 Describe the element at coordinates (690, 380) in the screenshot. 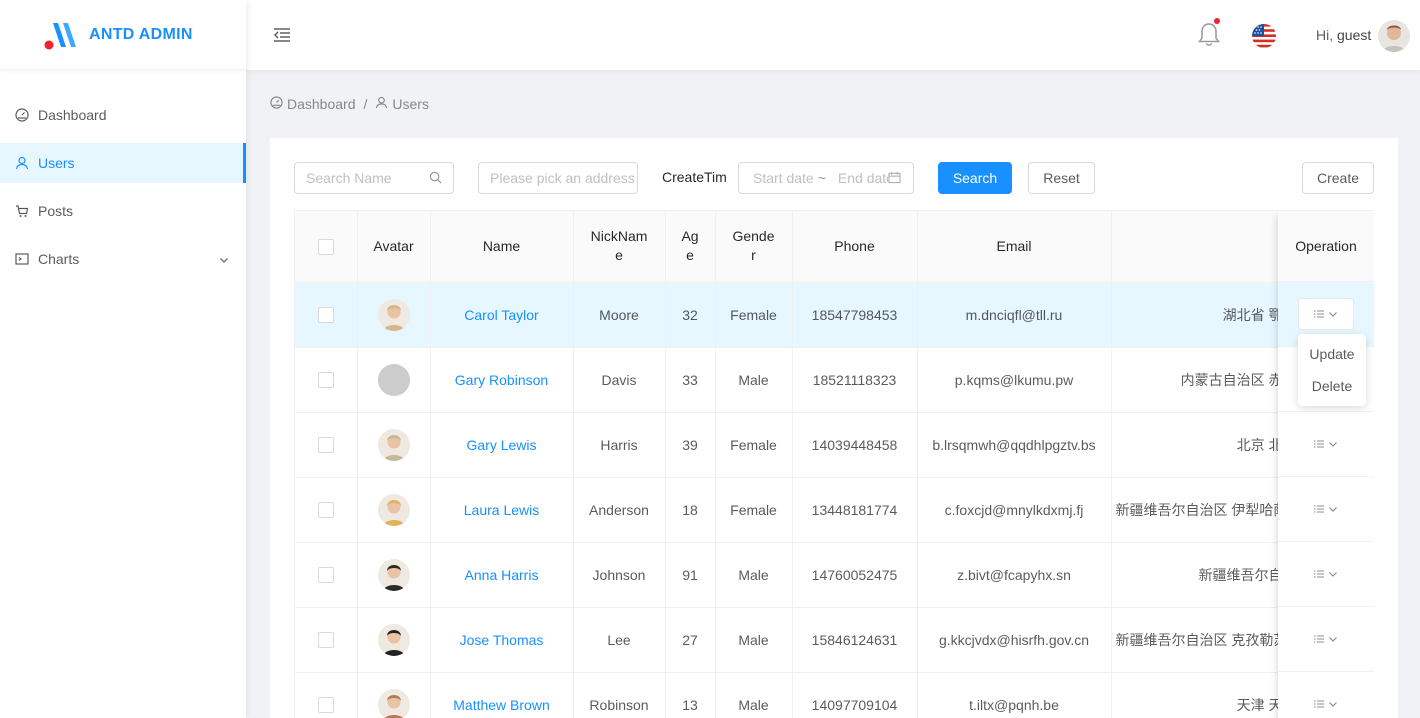

I see `age-cell: 33` at that location.